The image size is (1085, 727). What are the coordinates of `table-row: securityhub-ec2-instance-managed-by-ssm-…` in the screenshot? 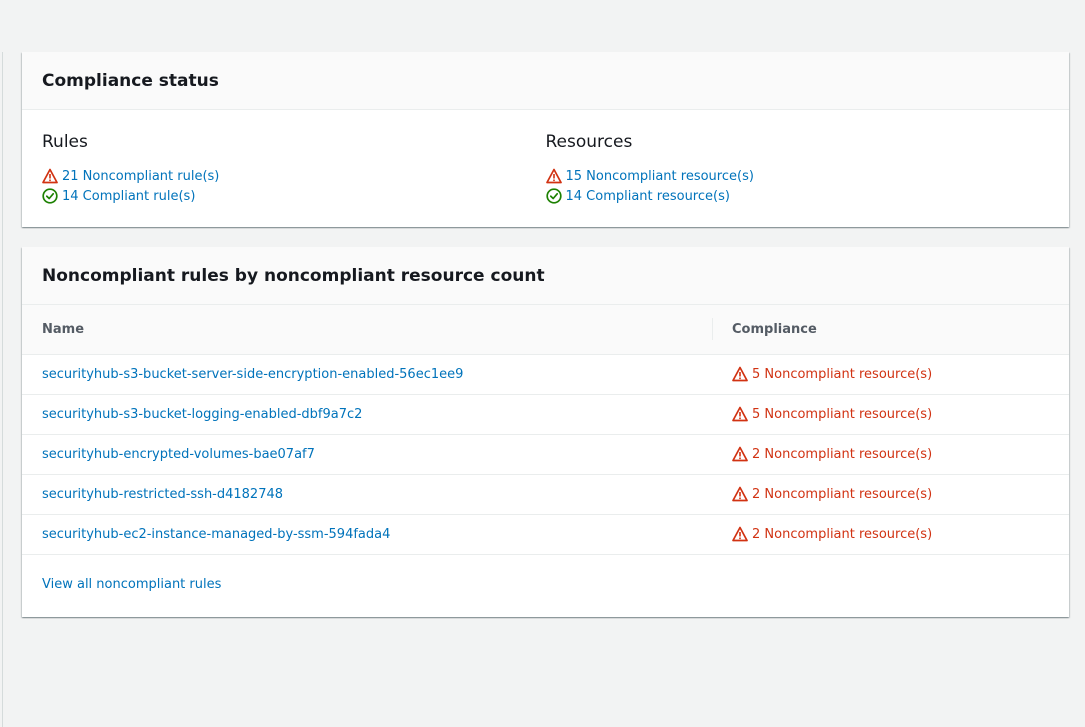 It's located at (545, 534).